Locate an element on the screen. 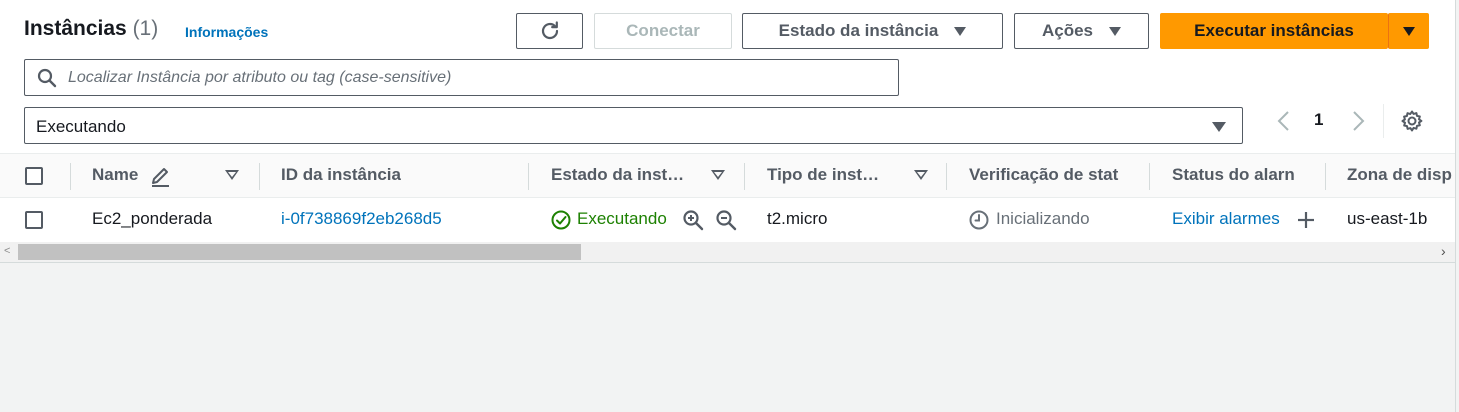 The width and height of the screenshot is (1459, 412). connect-button: Conectar is located at coordinates (663, 31).